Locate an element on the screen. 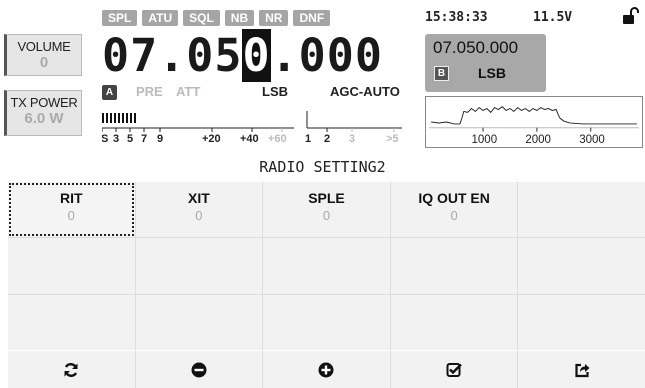  share-exit-icon is located at coordinates (582, 370).